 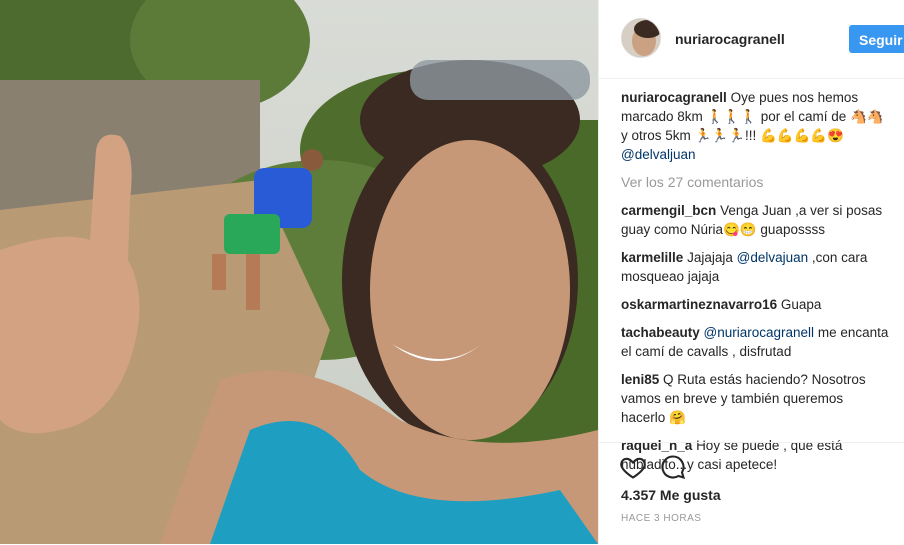 I want to click on like-count: 4.357 Me gusta, so click(x=671, y=495).